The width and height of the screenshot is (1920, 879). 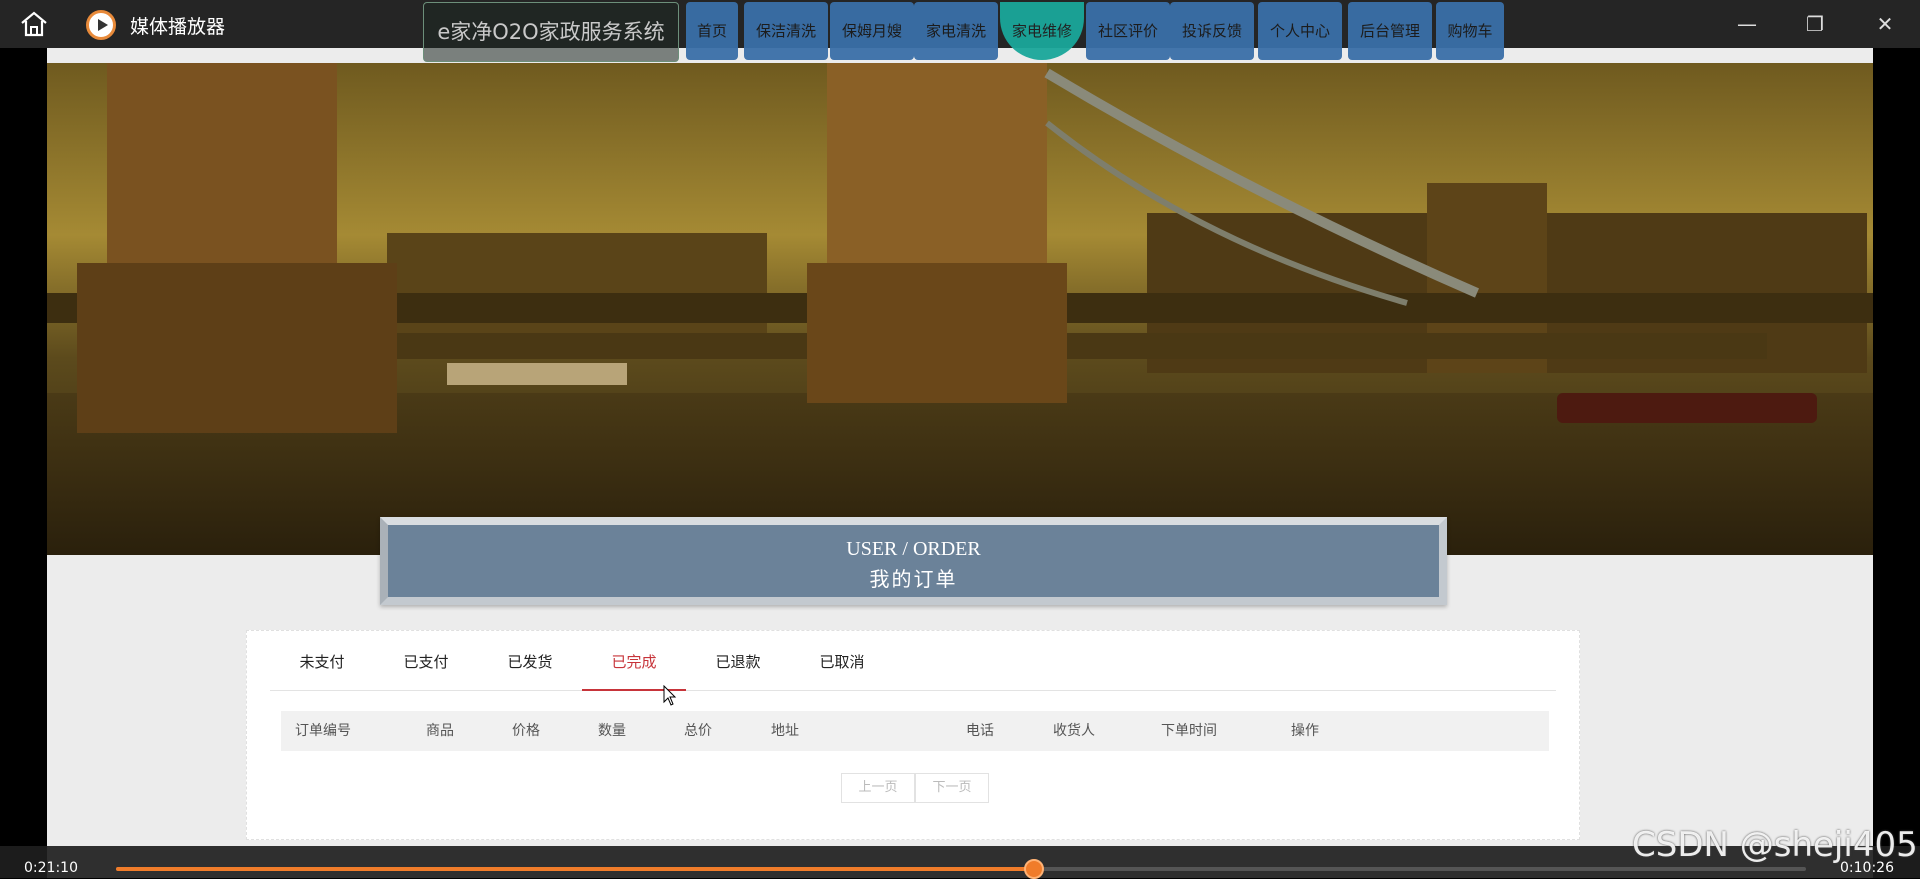 I want to click on col-address: 地址, so click(x=785, y=731).